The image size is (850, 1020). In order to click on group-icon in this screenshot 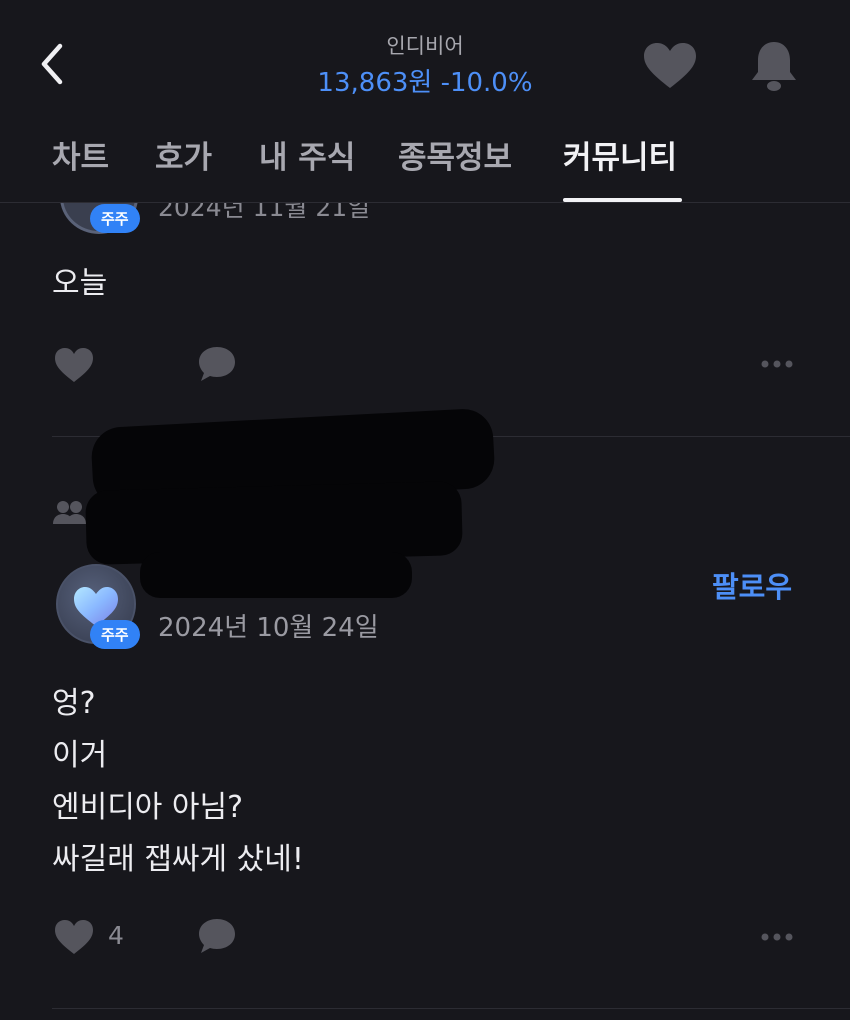, I will do `click(69, 512)`.